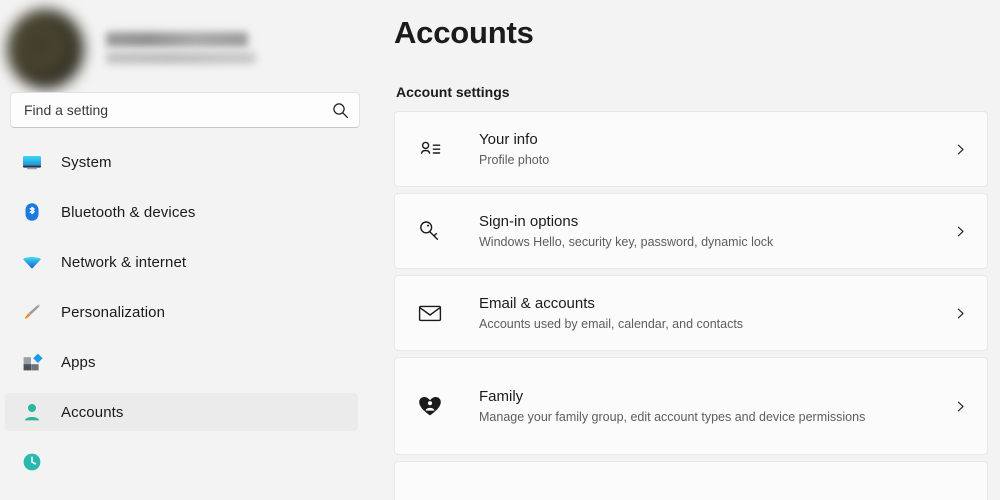 This screenshot has width=1000, height=500. Describe the element at coordinates (32, 262) in the screenshot. I see `wifi-icon` at that location.